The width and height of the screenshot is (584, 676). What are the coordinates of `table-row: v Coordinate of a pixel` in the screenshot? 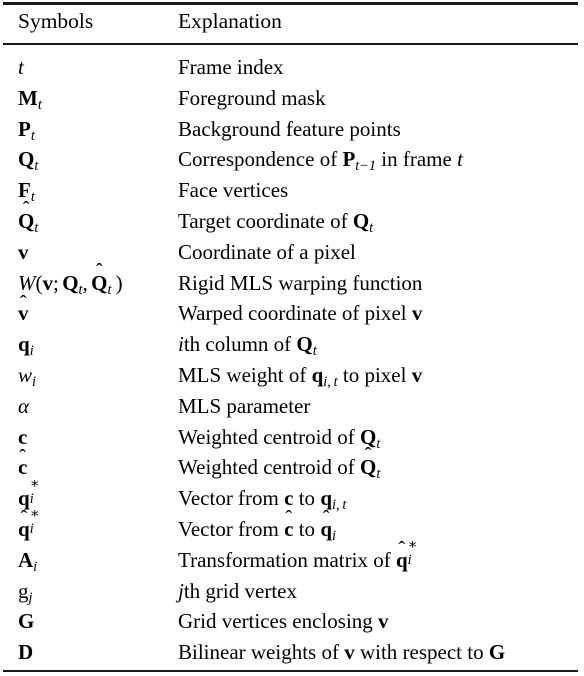 It's located at (292, 252).